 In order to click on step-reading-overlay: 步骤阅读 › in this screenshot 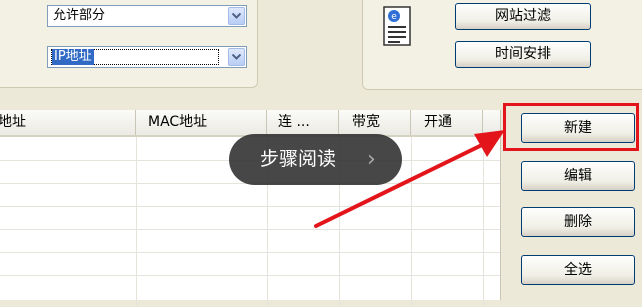, I will do `click(315, 159)`.